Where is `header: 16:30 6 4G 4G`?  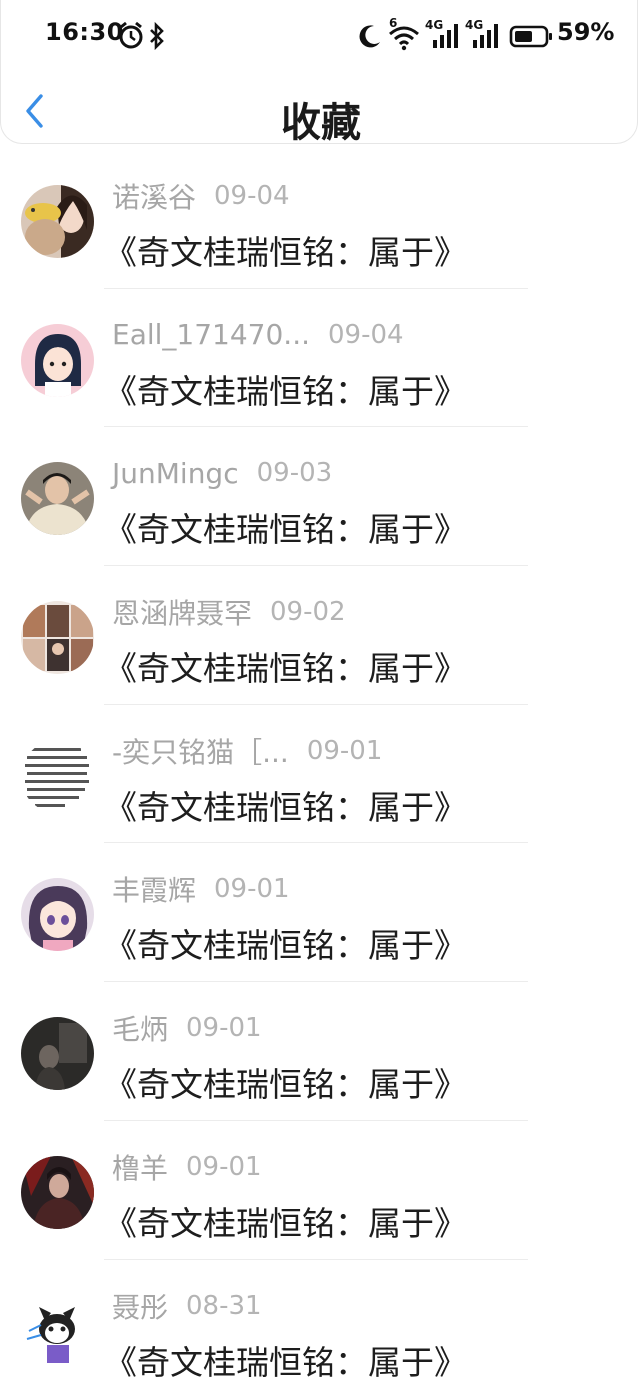
header: 16:30 6 4G 4G is located at coordinates (319, 72).